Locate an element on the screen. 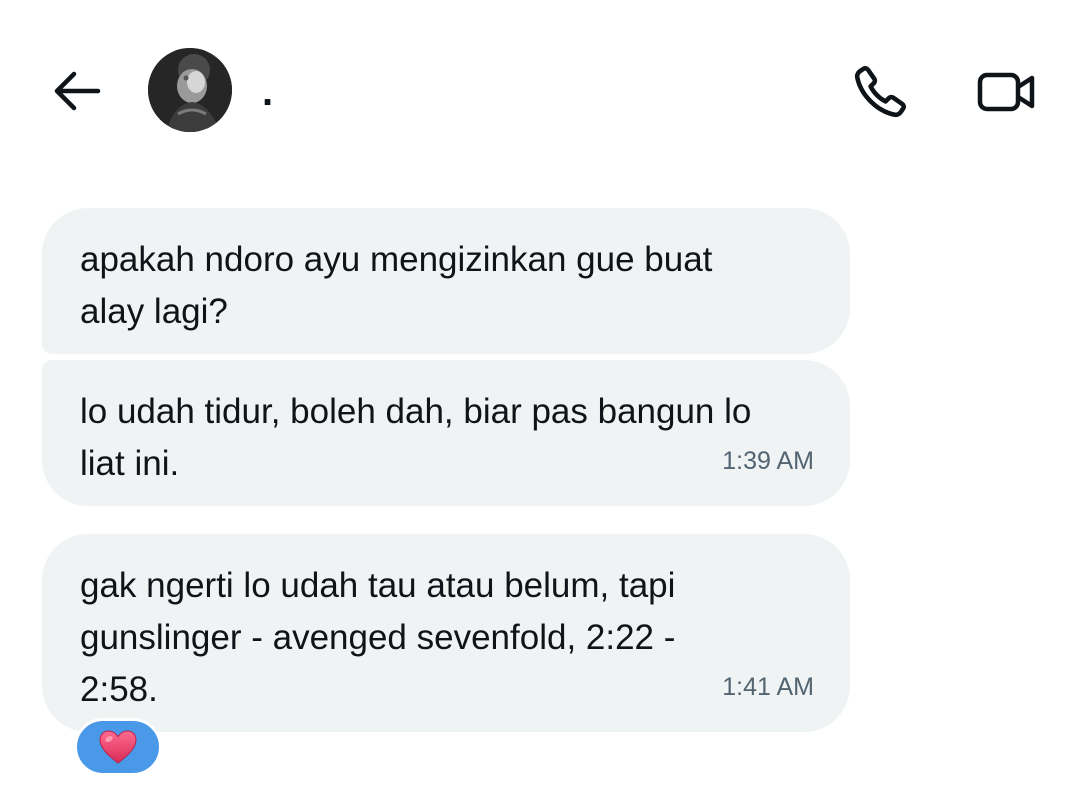  phone-icon is located at coordinates (880, 91).